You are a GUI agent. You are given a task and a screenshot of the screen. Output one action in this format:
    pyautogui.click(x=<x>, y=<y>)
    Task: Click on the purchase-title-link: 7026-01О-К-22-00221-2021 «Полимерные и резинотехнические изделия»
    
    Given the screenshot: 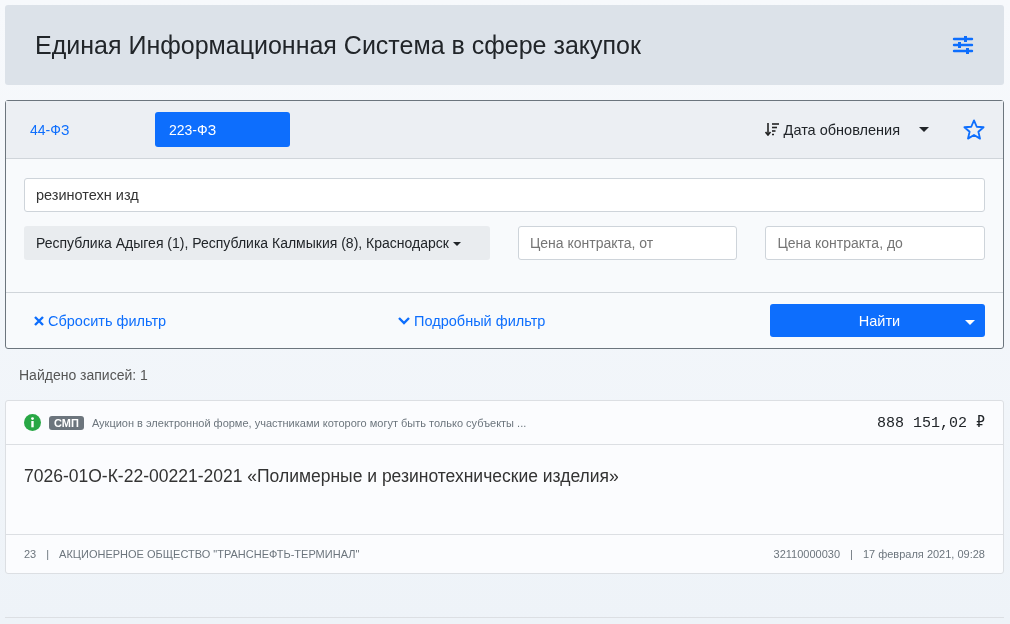 What is the action you would take?
    pyautogui.click(x=321, y=476)
    